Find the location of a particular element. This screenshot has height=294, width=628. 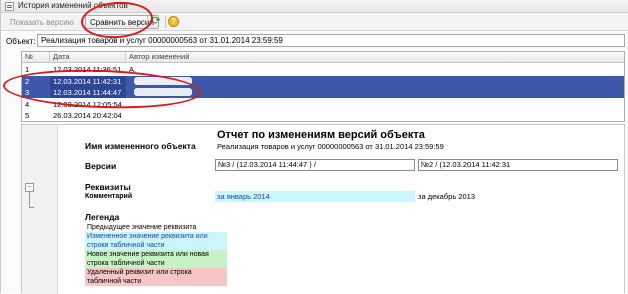

comment-value-b: за декабрь 2013 is located at coordinates (447, 196).